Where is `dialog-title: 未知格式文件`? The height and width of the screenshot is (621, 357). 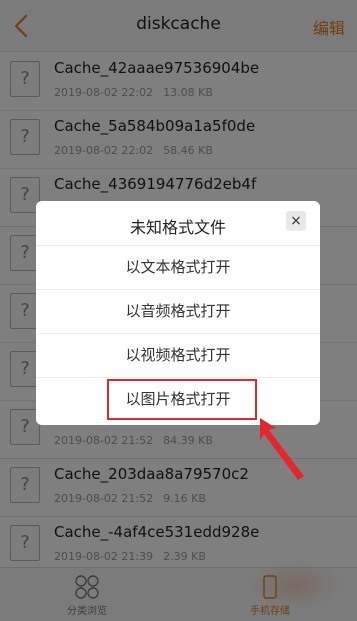 dialog-title: 未知格式文件 is located at coordinates (177, 227).